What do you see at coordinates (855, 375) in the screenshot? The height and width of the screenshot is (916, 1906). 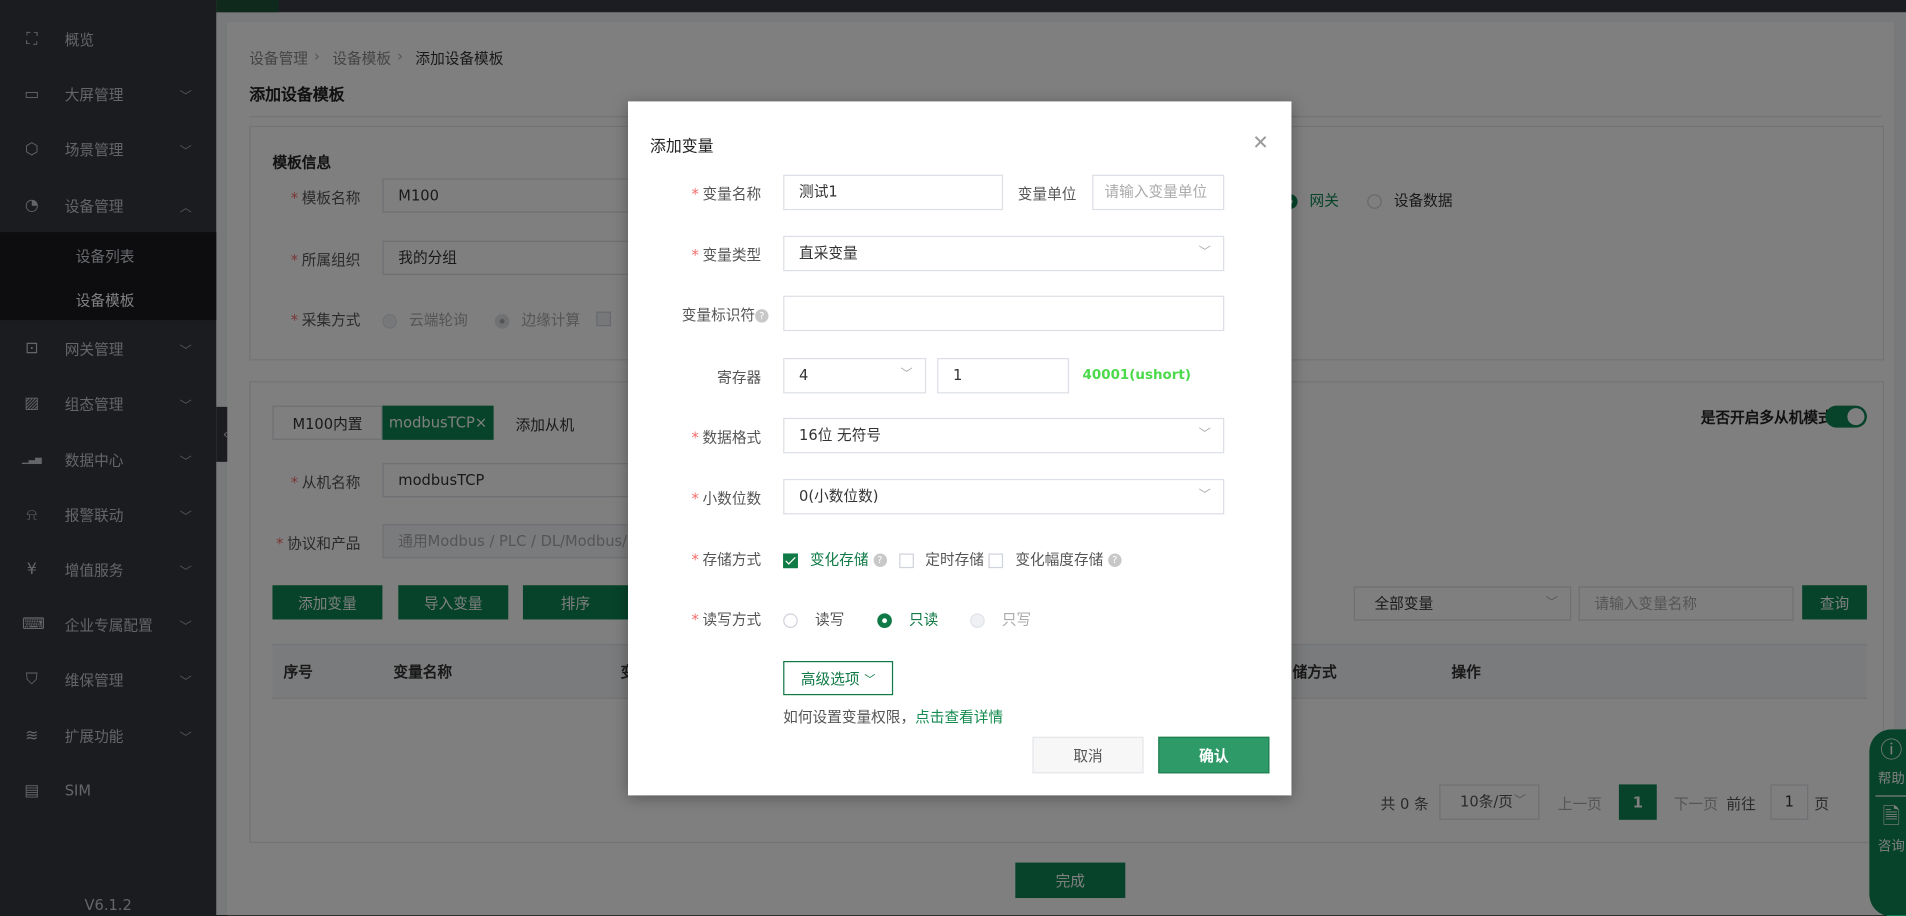 I see `register-type-select: 4 ﹀` at bounding box center [855, 375].